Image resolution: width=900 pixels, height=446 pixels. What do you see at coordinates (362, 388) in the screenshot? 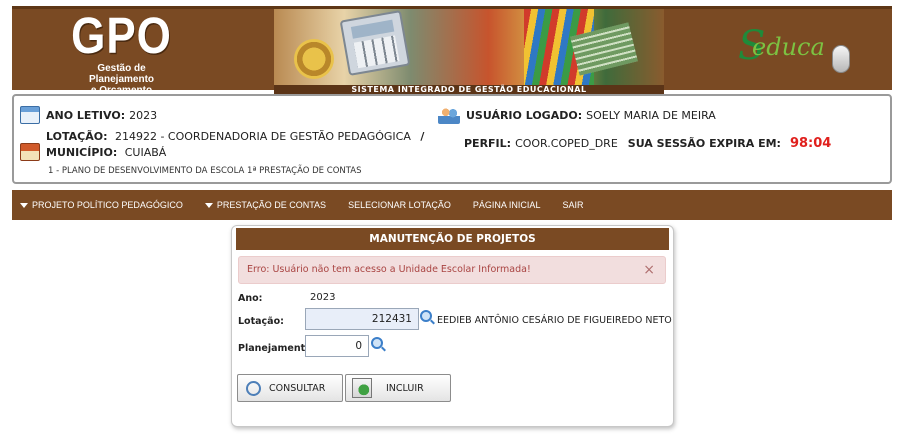
I see `add-document-icon` at bounding box center [362, 388].